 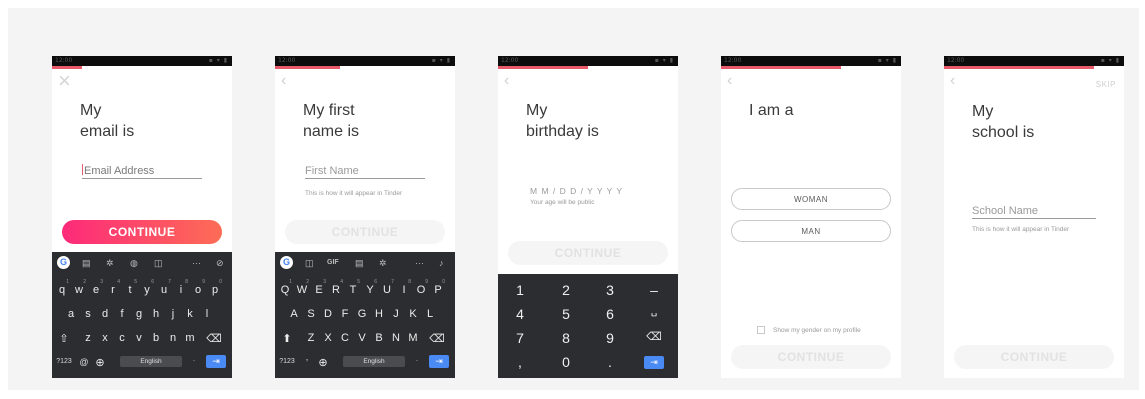 I want to click on num-key: 1, so click(x=520, y=290).